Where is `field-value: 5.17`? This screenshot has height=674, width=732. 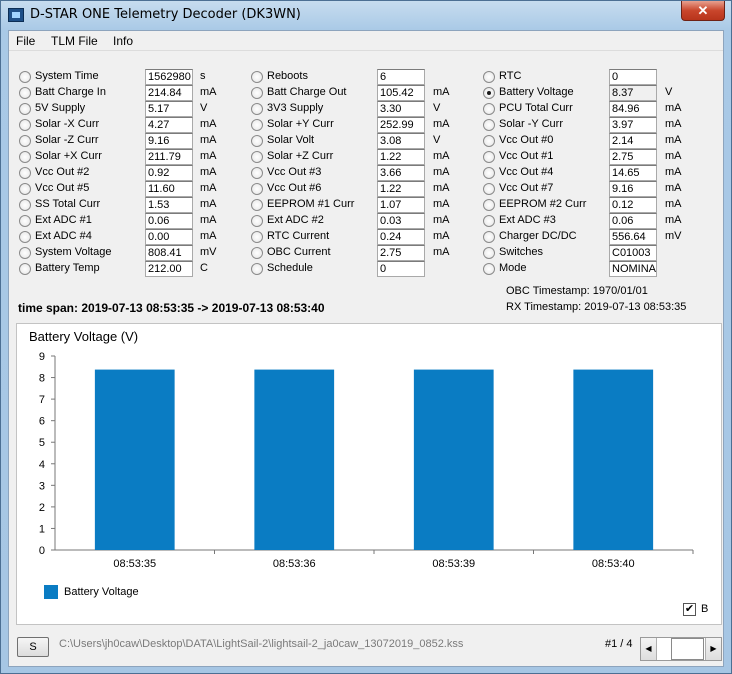 field-value: 5.17 is located at coordinates (169, 109).